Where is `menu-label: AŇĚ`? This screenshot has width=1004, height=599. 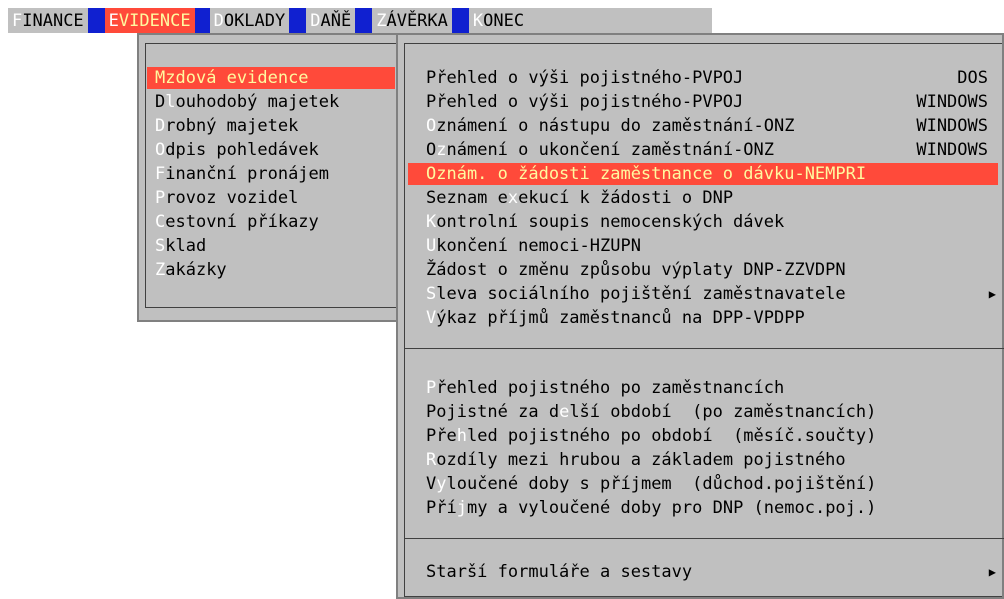
menu-label: AŇĚ is located at coordinates (336, 20).